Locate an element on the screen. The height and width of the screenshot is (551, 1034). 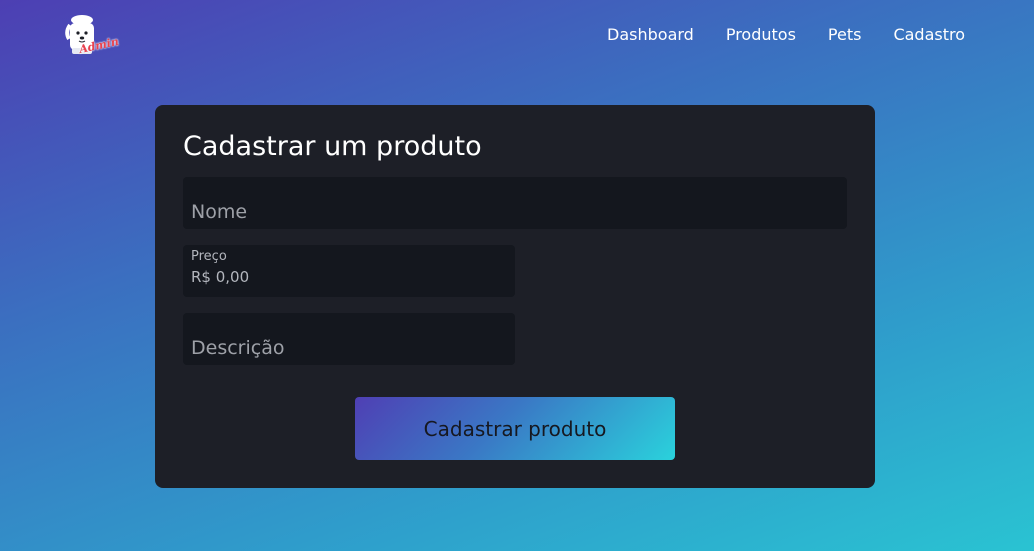
description-field is located at coordinates (349, 339).